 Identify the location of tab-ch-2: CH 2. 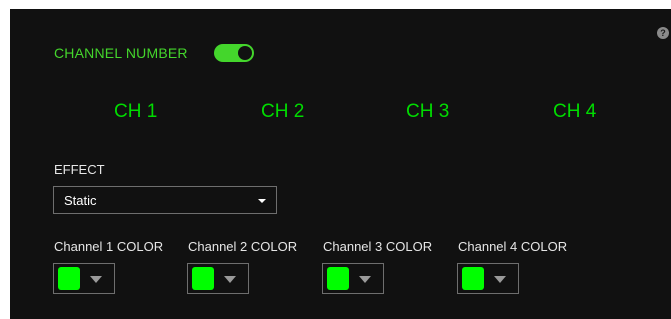
(282, 112).